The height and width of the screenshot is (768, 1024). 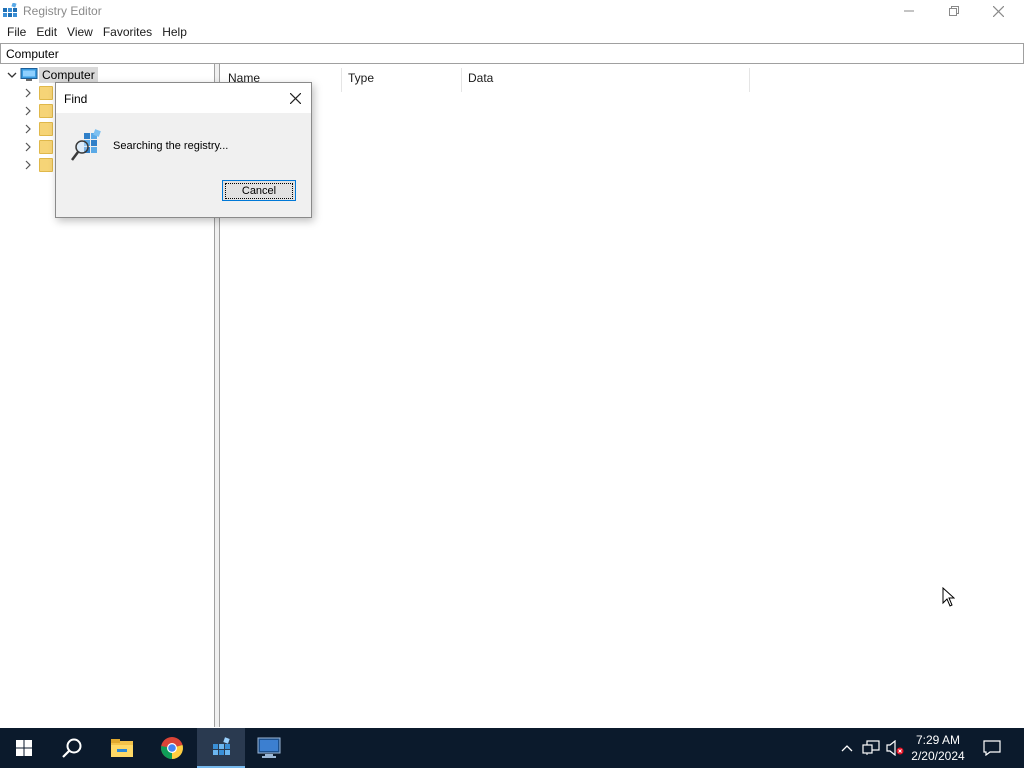 I want to click on search-icon, so click(x=72, y=748).